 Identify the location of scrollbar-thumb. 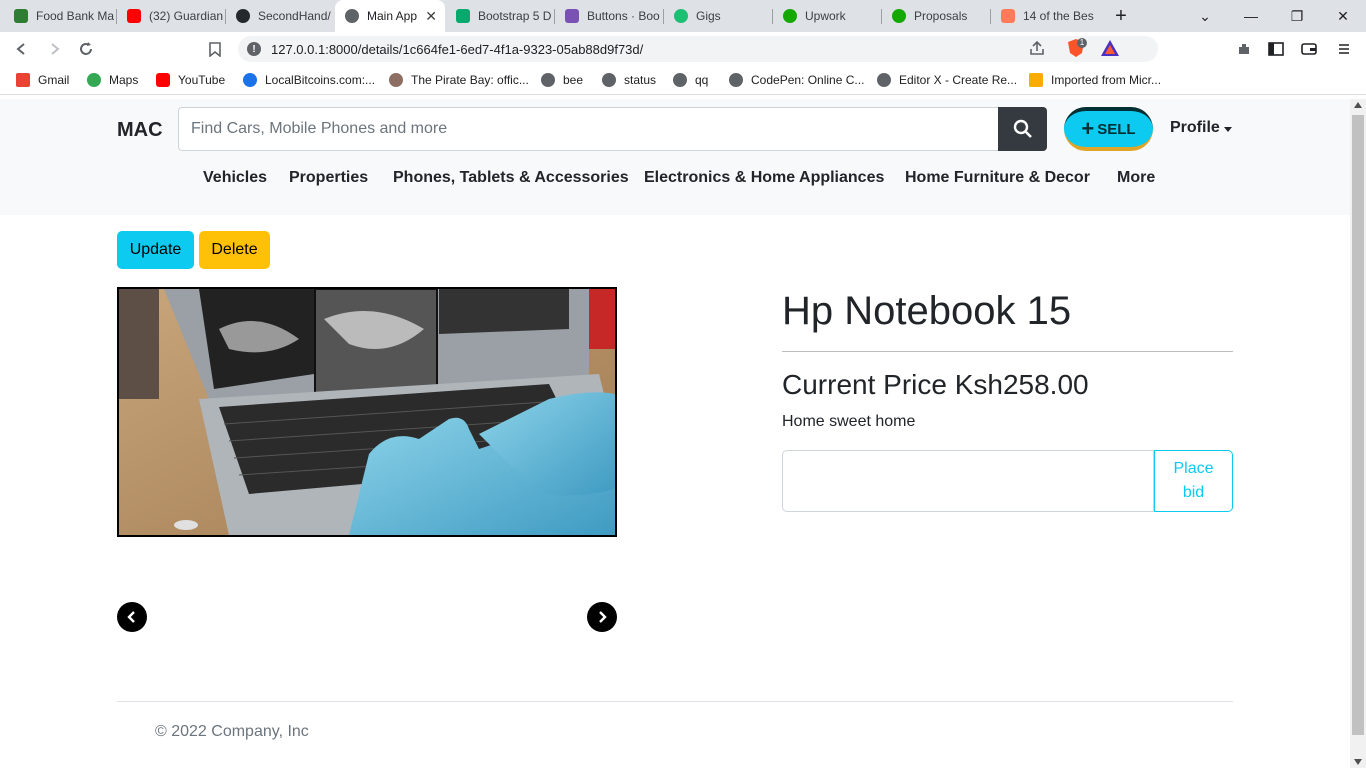
(1358, 425).